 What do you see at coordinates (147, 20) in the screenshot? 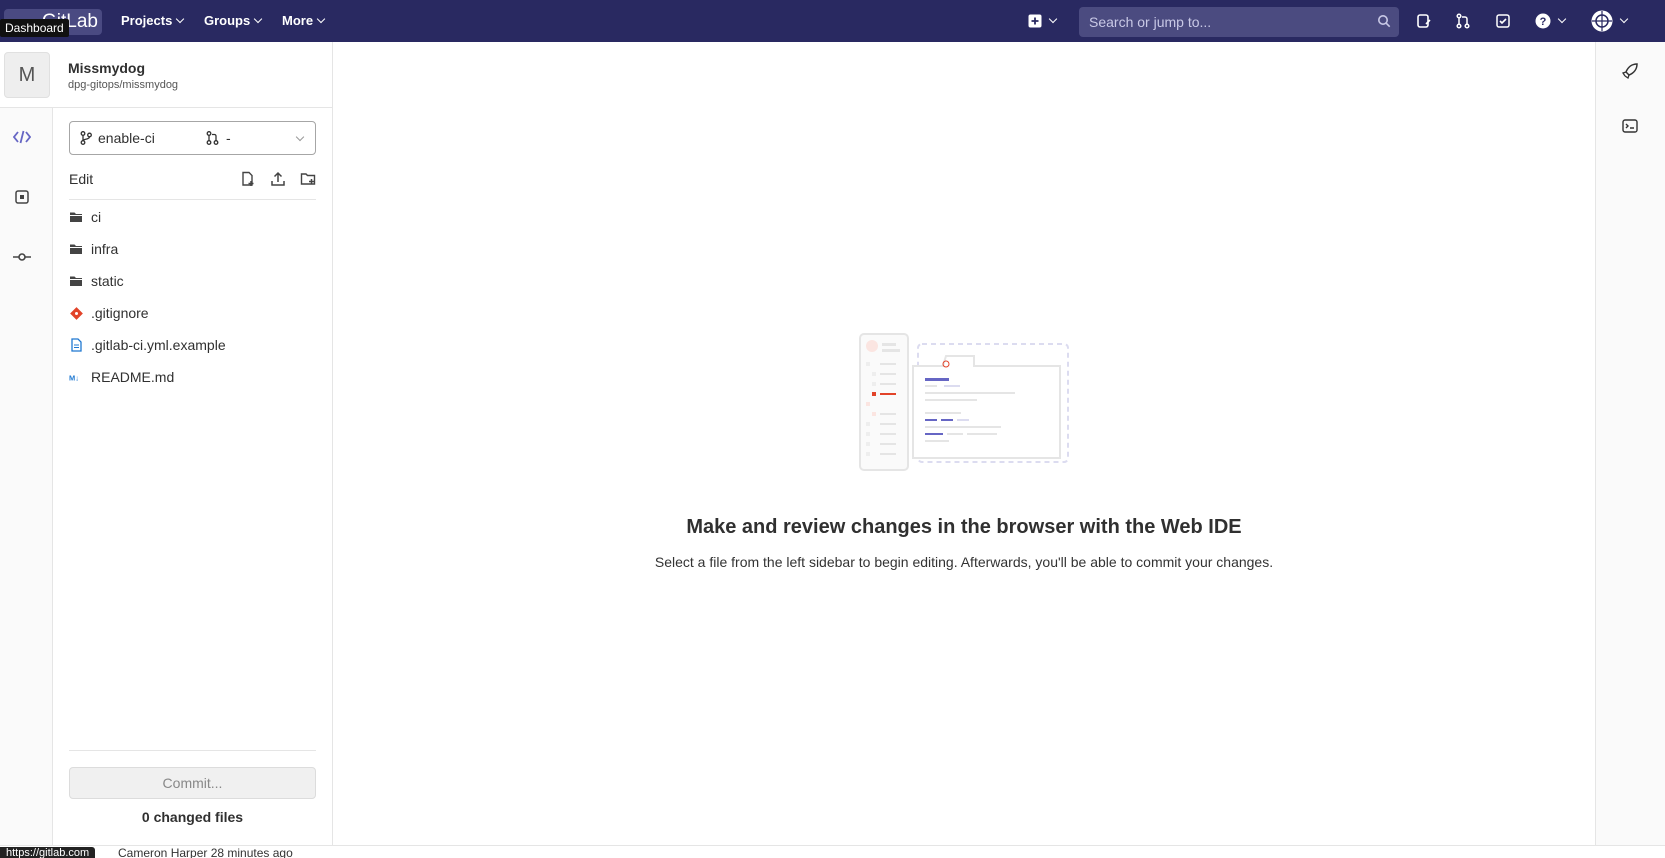
I see `nav-projects-label: Projects` at bounding box center [147, 20].